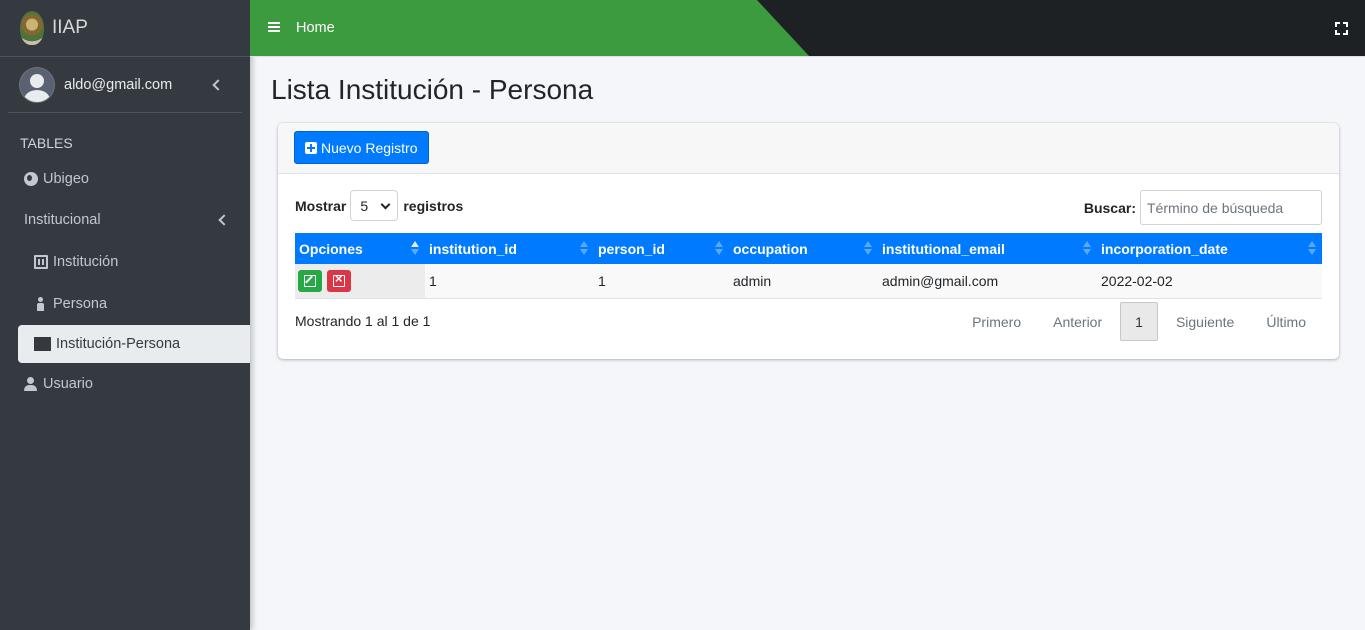 The image size is (1365, 630). I want to click on nav-header: TABLES, so click(46, 143).